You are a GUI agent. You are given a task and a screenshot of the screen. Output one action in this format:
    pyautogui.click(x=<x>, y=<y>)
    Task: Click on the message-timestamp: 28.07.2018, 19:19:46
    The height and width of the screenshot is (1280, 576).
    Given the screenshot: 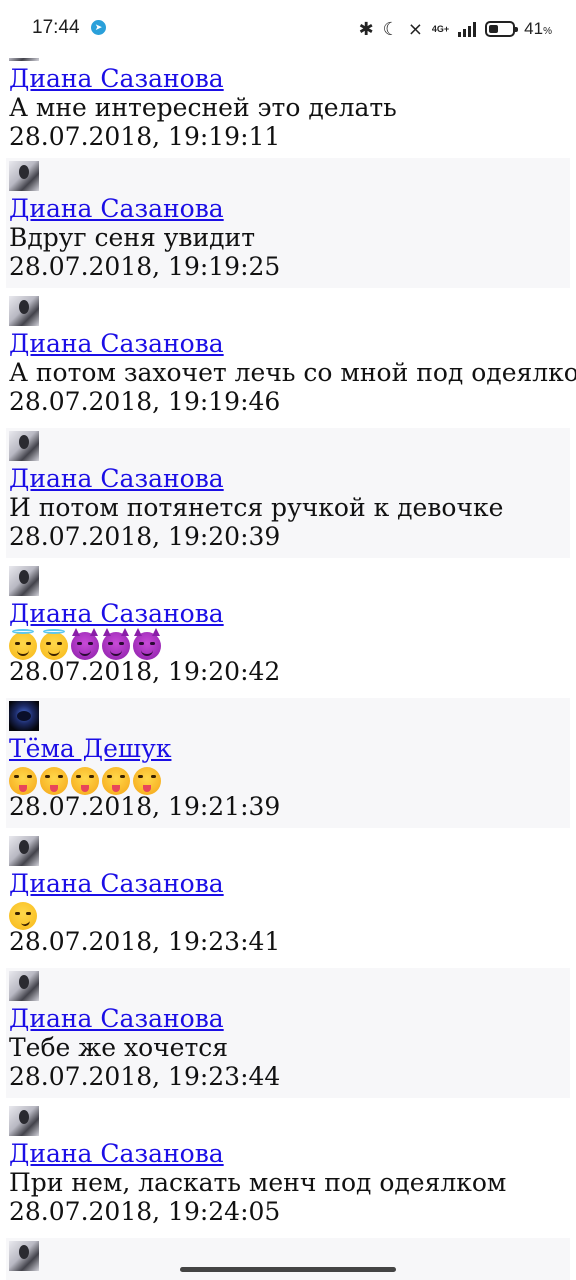 What is the action you would take?
    pyautogui.click(x=145, y=401)
    